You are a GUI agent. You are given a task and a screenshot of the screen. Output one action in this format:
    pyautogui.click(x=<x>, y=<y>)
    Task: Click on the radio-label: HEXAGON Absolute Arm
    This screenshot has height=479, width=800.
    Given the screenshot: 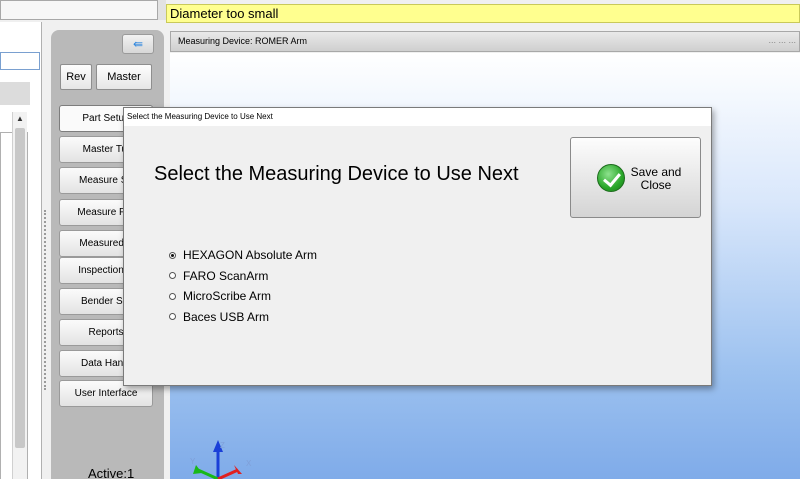 What is the action you would take?
    pyautogui.click(x=250, y=255)
    